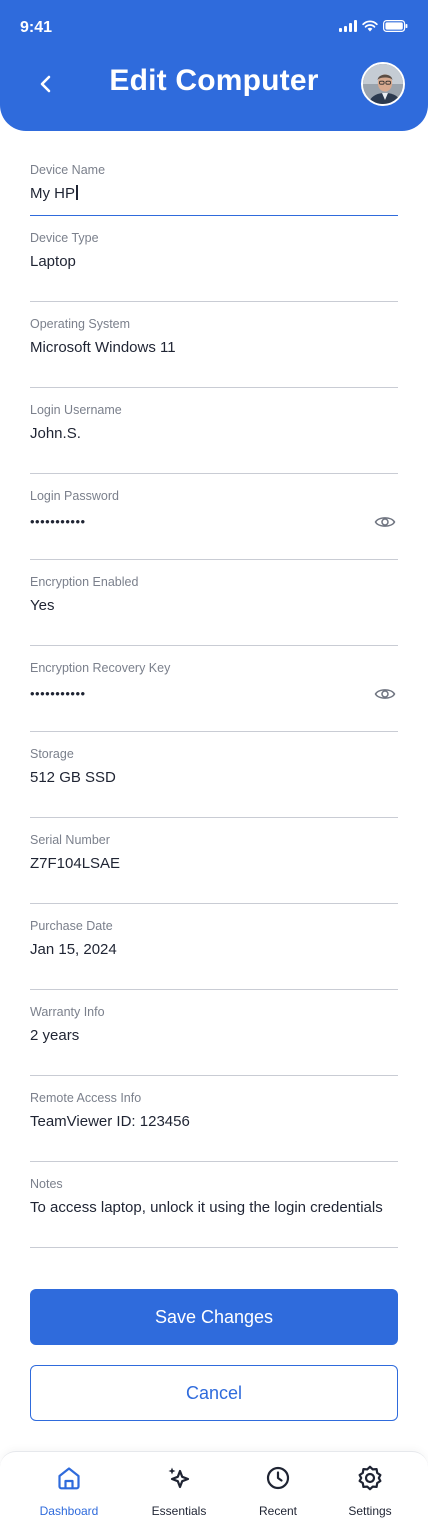  What do you see at coordinates (370, 1478) in the screenshot?
I see `gear-icon` at bounding box center [370, 1478].